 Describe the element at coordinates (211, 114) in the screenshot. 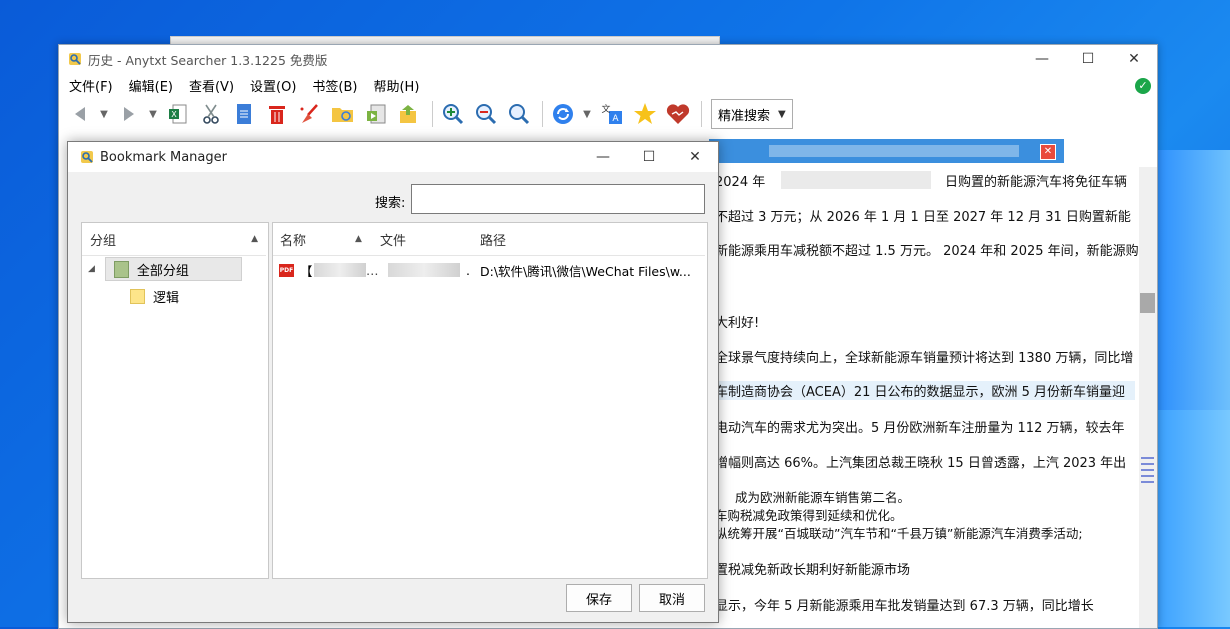

I see `cut-icon` at that location.